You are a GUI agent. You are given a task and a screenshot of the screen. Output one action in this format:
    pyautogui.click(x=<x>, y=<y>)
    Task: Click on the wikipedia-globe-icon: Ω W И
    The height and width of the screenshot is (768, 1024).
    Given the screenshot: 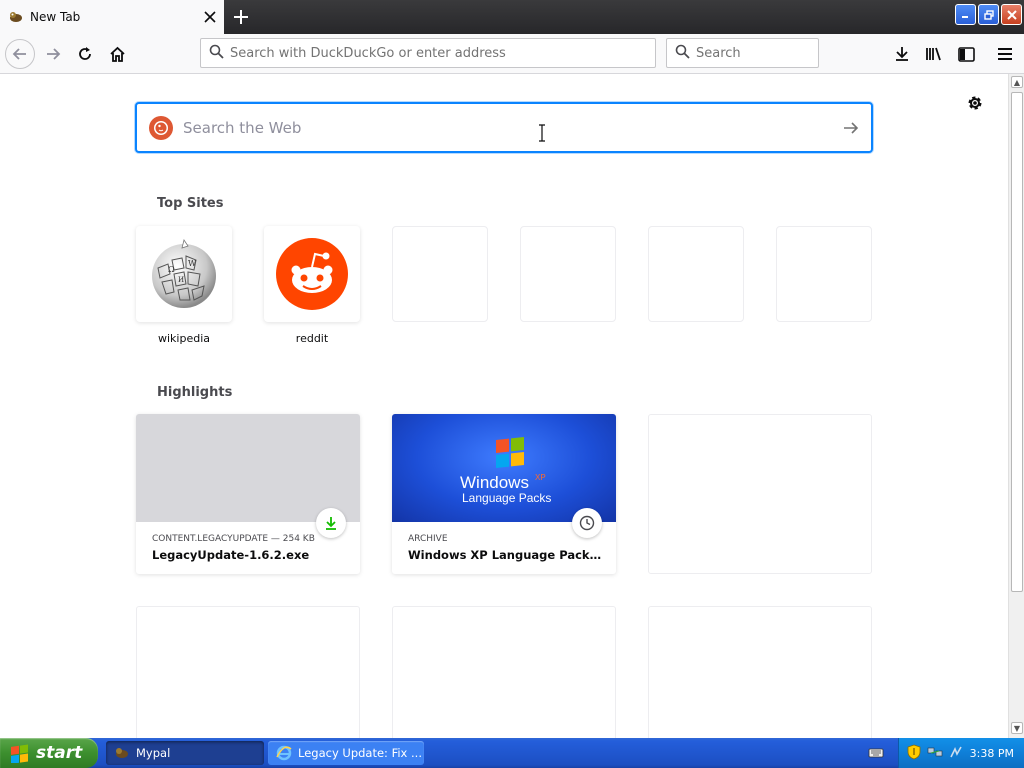 What is the action you would take?
    pyautogui.click(x=184, y=273)
    